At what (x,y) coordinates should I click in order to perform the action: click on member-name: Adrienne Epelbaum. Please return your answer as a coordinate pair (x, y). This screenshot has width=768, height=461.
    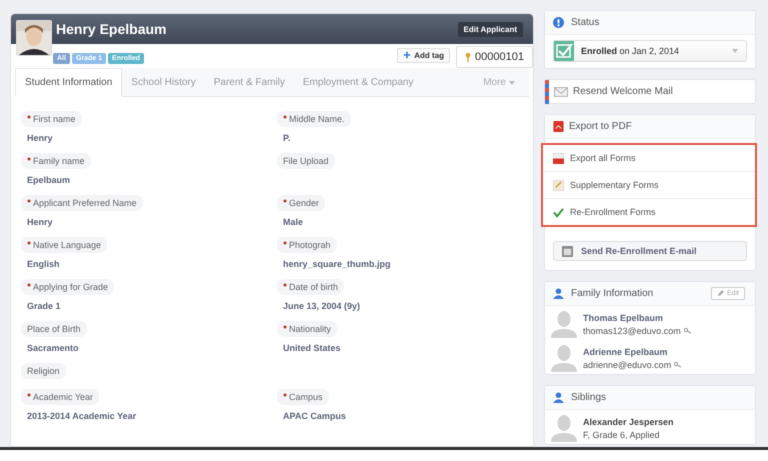
    Looking at the image, I should click on (632, 351).